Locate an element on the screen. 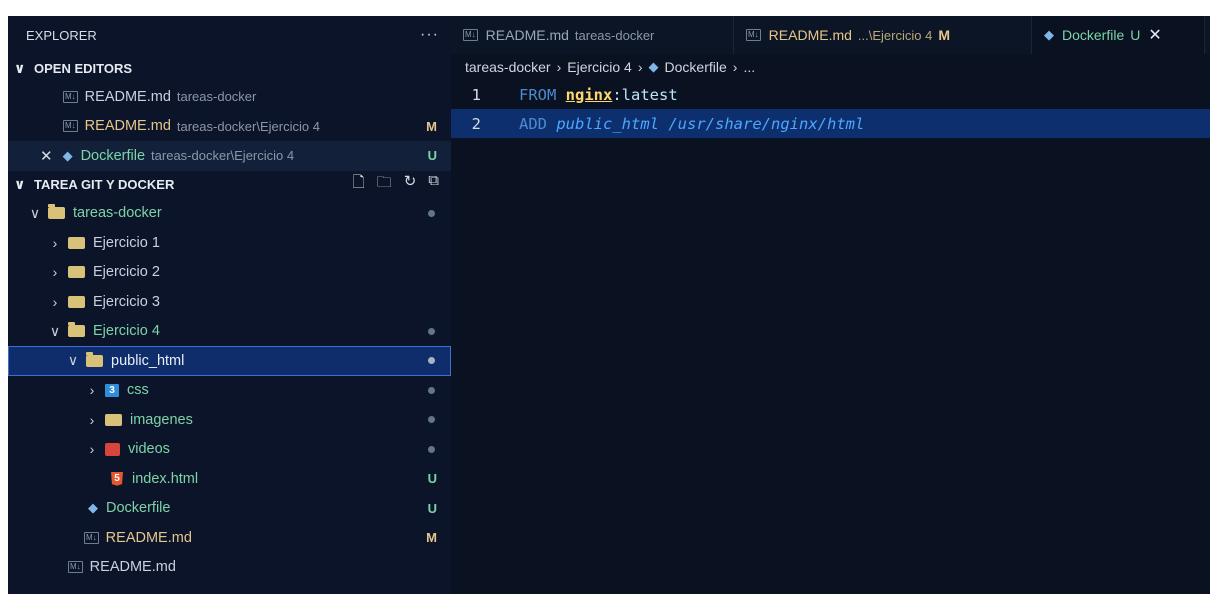  code-dest-path: /usr/share/nginx/html is located at coordinates (766, 123).